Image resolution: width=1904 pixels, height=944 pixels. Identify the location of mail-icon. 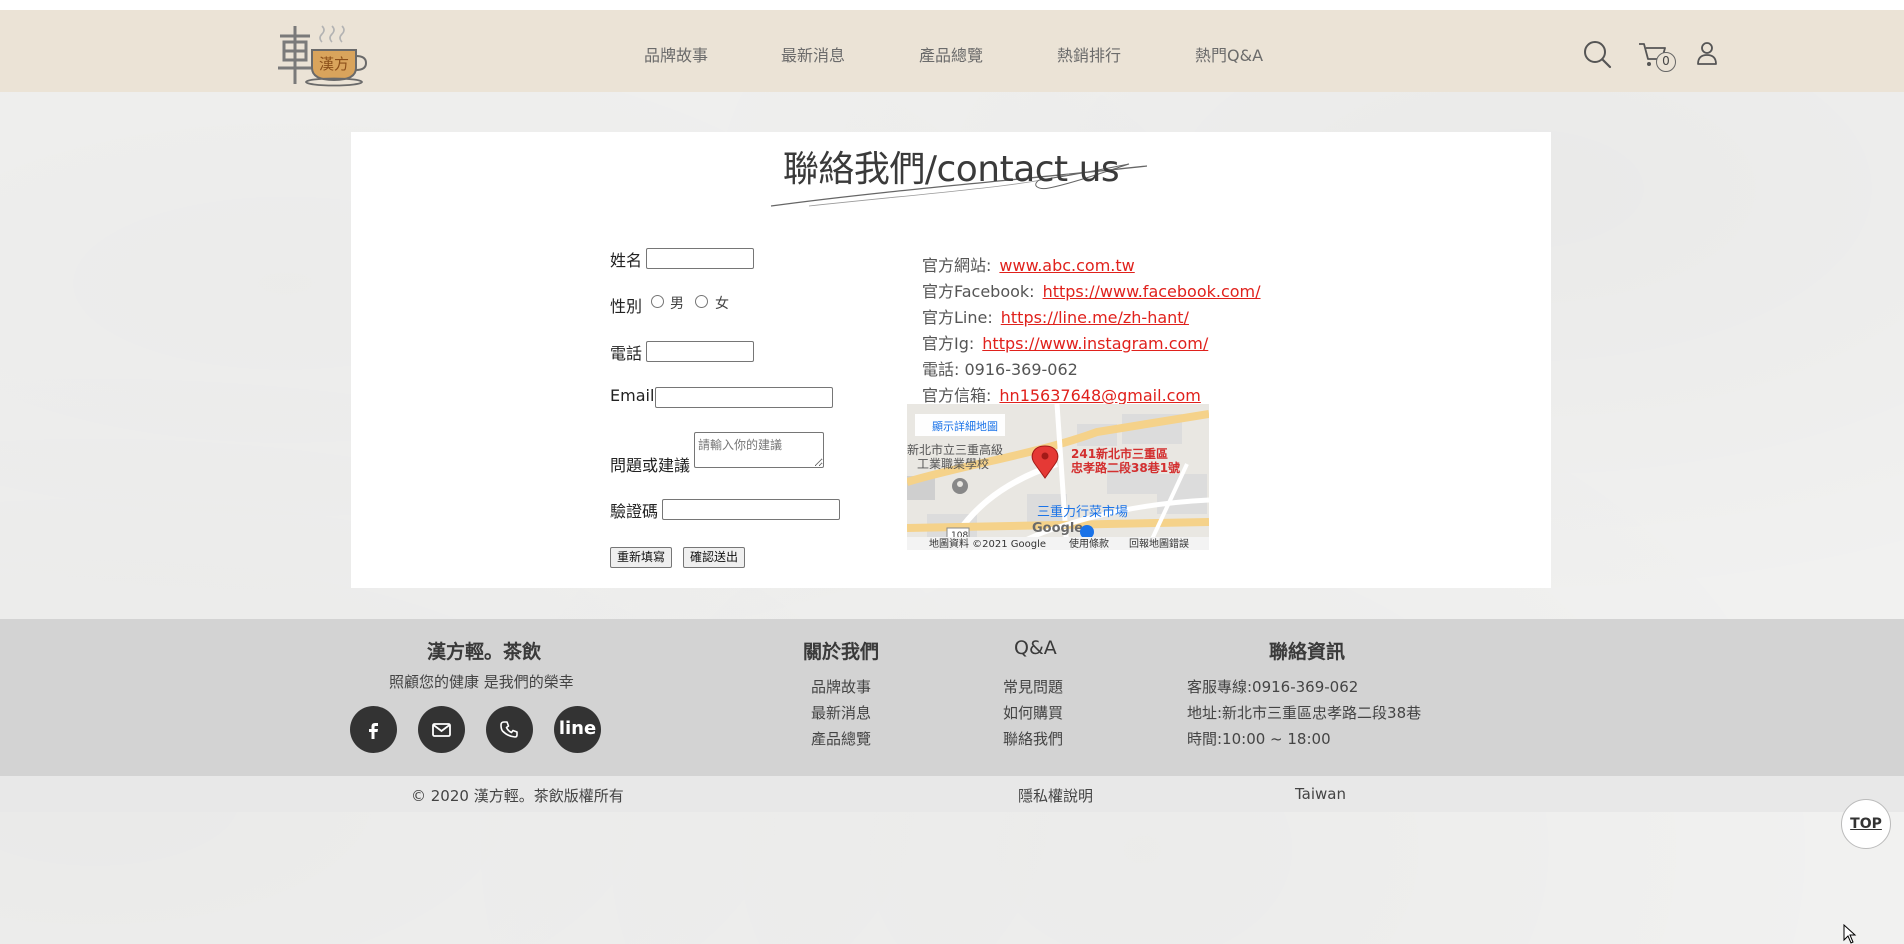
(441, 730).